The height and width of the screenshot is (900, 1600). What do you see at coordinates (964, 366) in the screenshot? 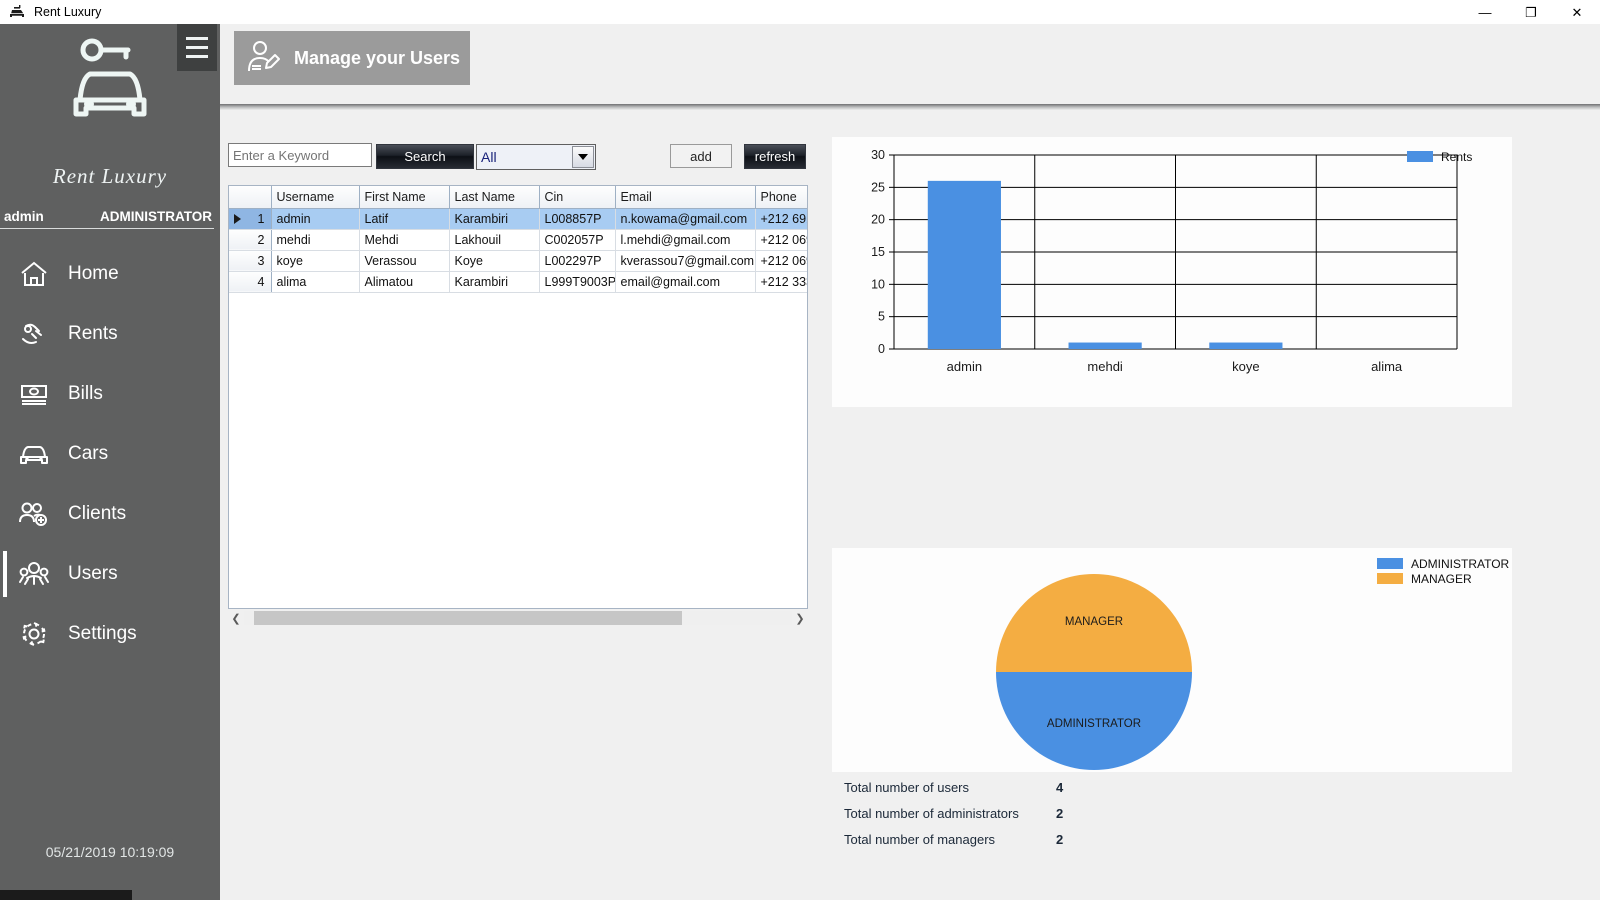
I see `svg-text: admin` at bounding box center [964, 366].